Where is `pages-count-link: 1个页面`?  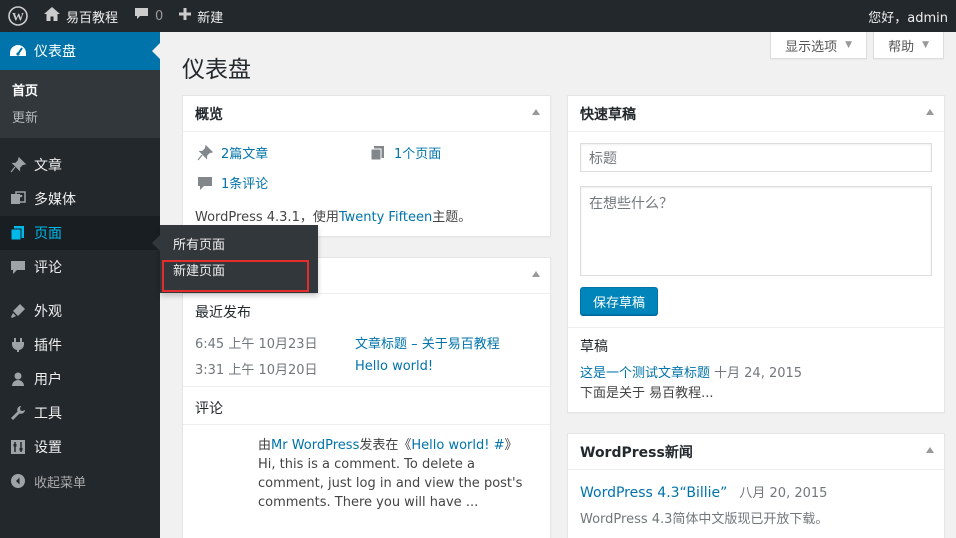
pages-count-link: 1个页面 is located at coordinates (404, 152).